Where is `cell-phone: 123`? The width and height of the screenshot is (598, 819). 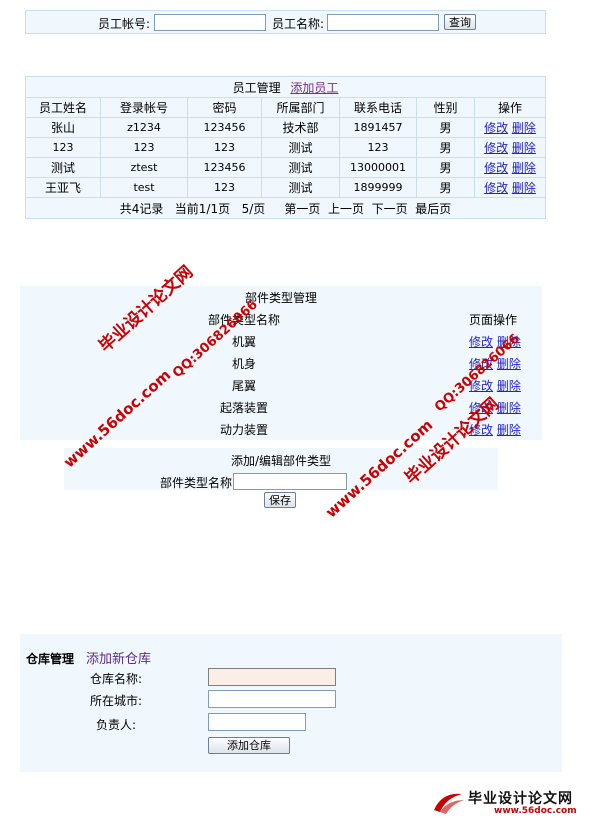 cell-phone: 123 is located at coordinates (378, 147).